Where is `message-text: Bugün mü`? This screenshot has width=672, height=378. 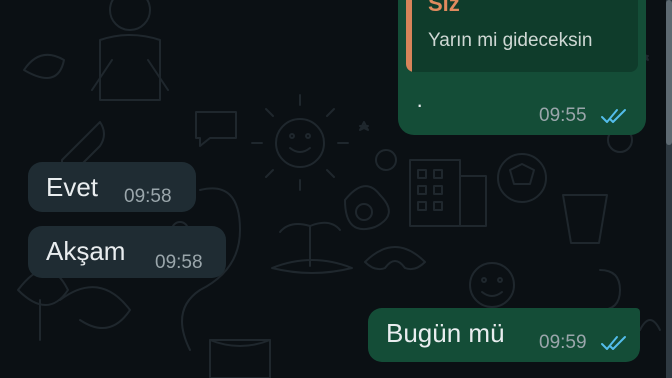
message-text: Bugün mü is located at coordinates (445, 333).